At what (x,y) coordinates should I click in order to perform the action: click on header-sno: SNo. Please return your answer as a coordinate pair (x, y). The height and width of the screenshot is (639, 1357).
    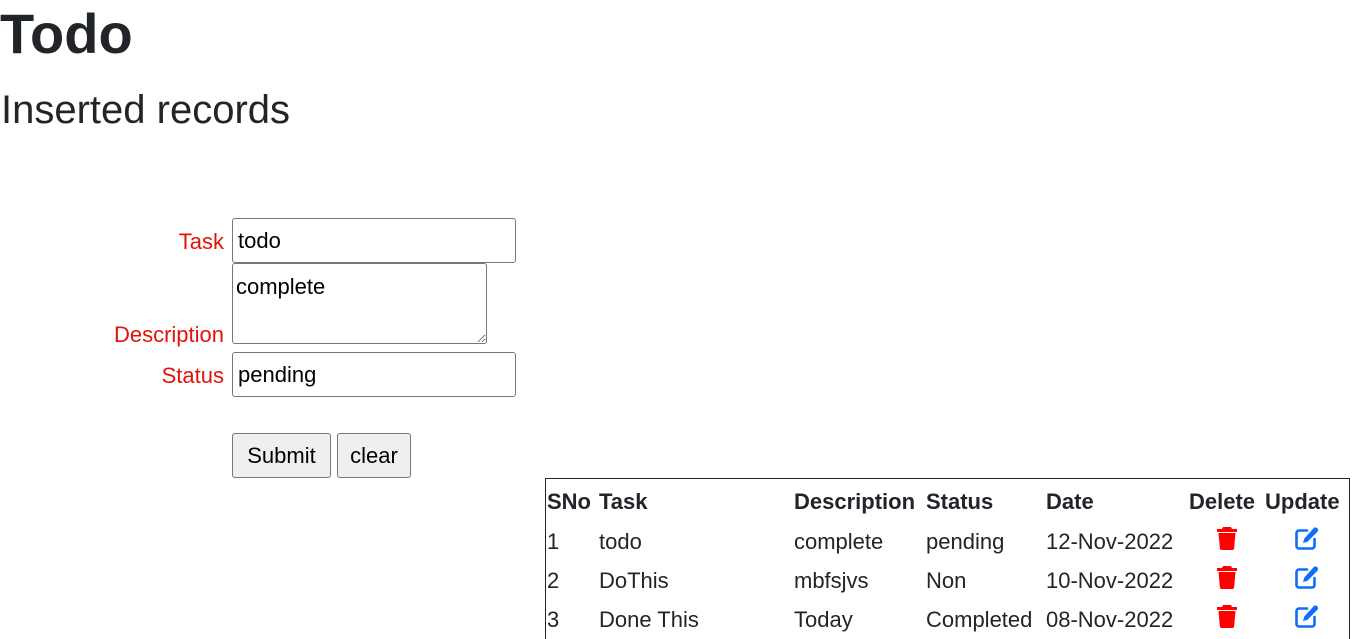
    Looking at the image, I should click on (569, 501).